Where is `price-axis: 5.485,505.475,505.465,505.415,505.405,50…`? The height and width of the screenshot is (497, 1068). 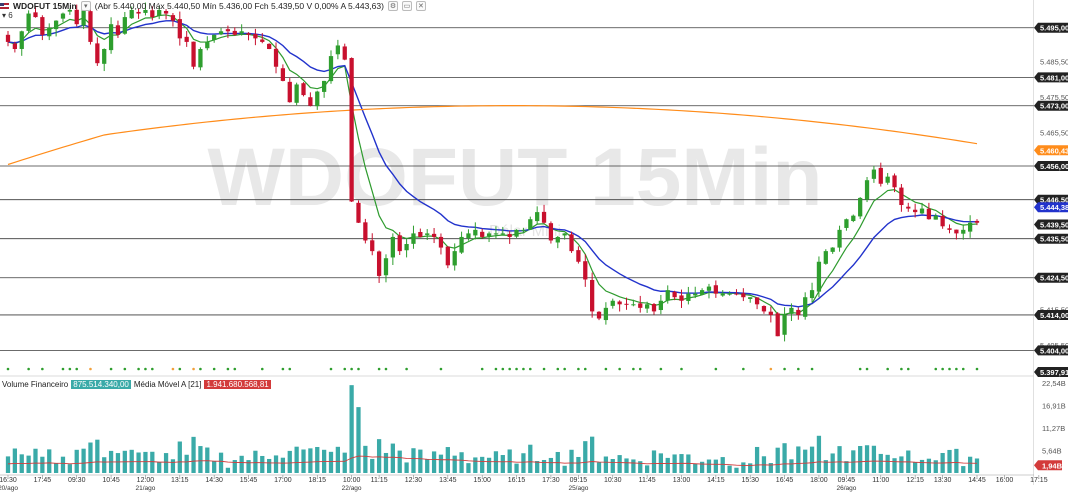
price-axis: 5.485,505.475,505.465,505.415,505.405,50… is located at coordinates (1051, 246).